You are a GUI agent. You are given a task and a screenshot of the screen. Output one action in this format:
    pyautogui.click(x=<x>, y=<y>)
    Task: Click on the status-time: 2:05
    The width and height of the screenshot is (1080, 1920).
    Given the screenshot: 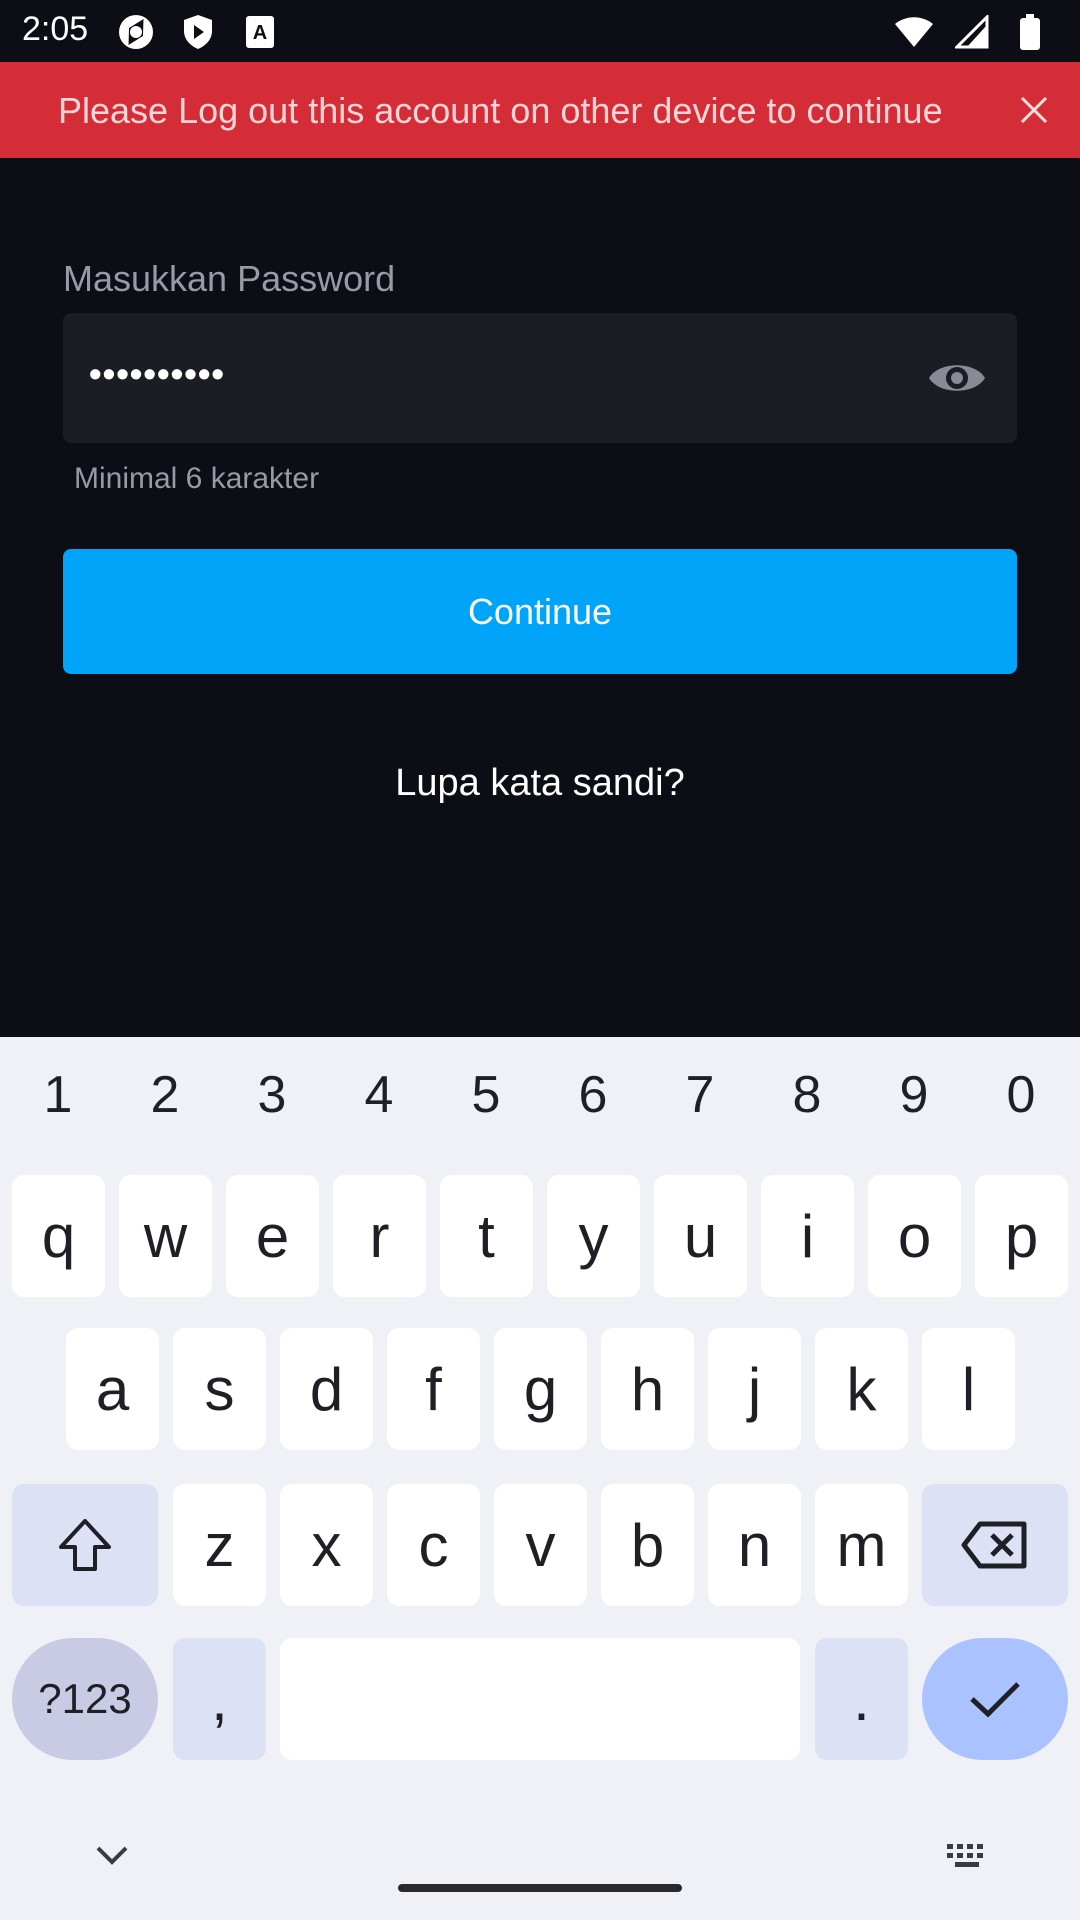 What is the action you would take?
    pyautogui.click(x=55, y=29)
    